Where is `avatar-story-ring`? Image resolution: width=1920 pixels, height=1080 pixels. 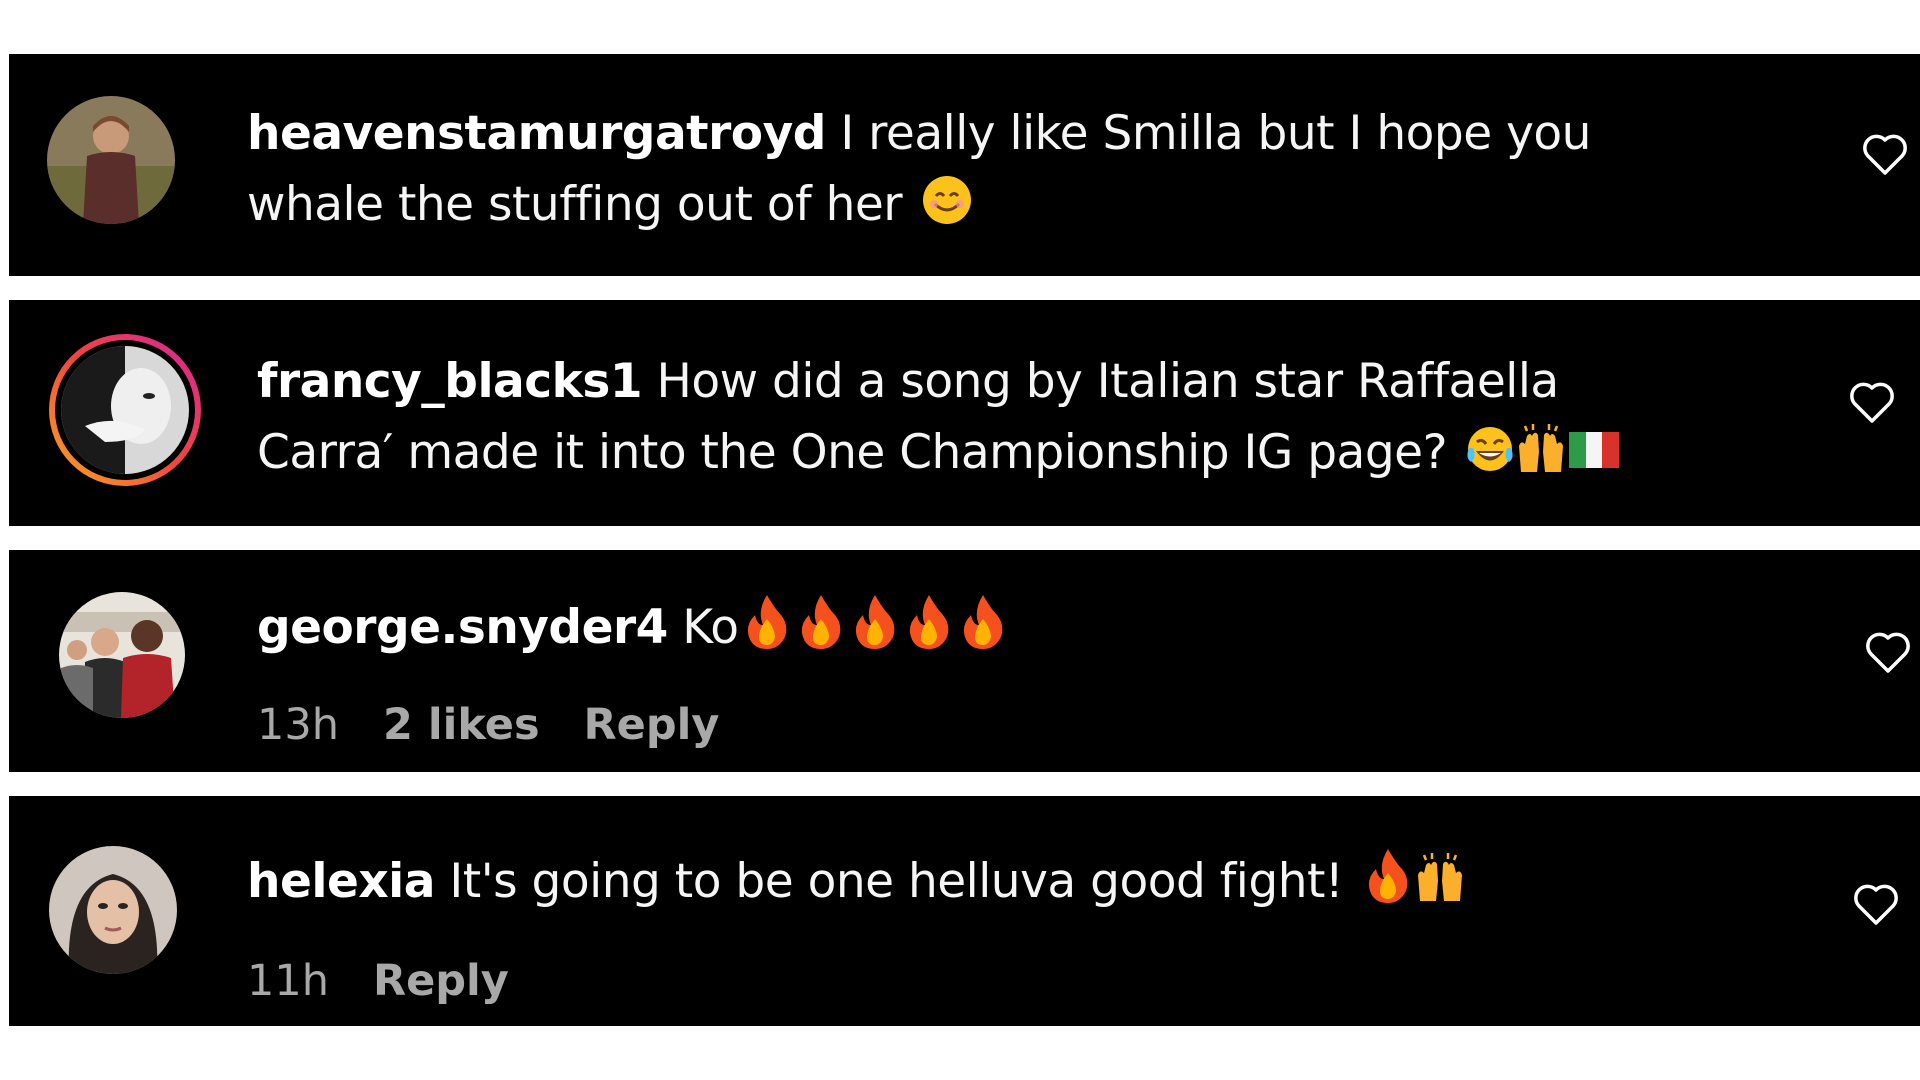 avatar-story-ring is located at coordinates (125, 410).